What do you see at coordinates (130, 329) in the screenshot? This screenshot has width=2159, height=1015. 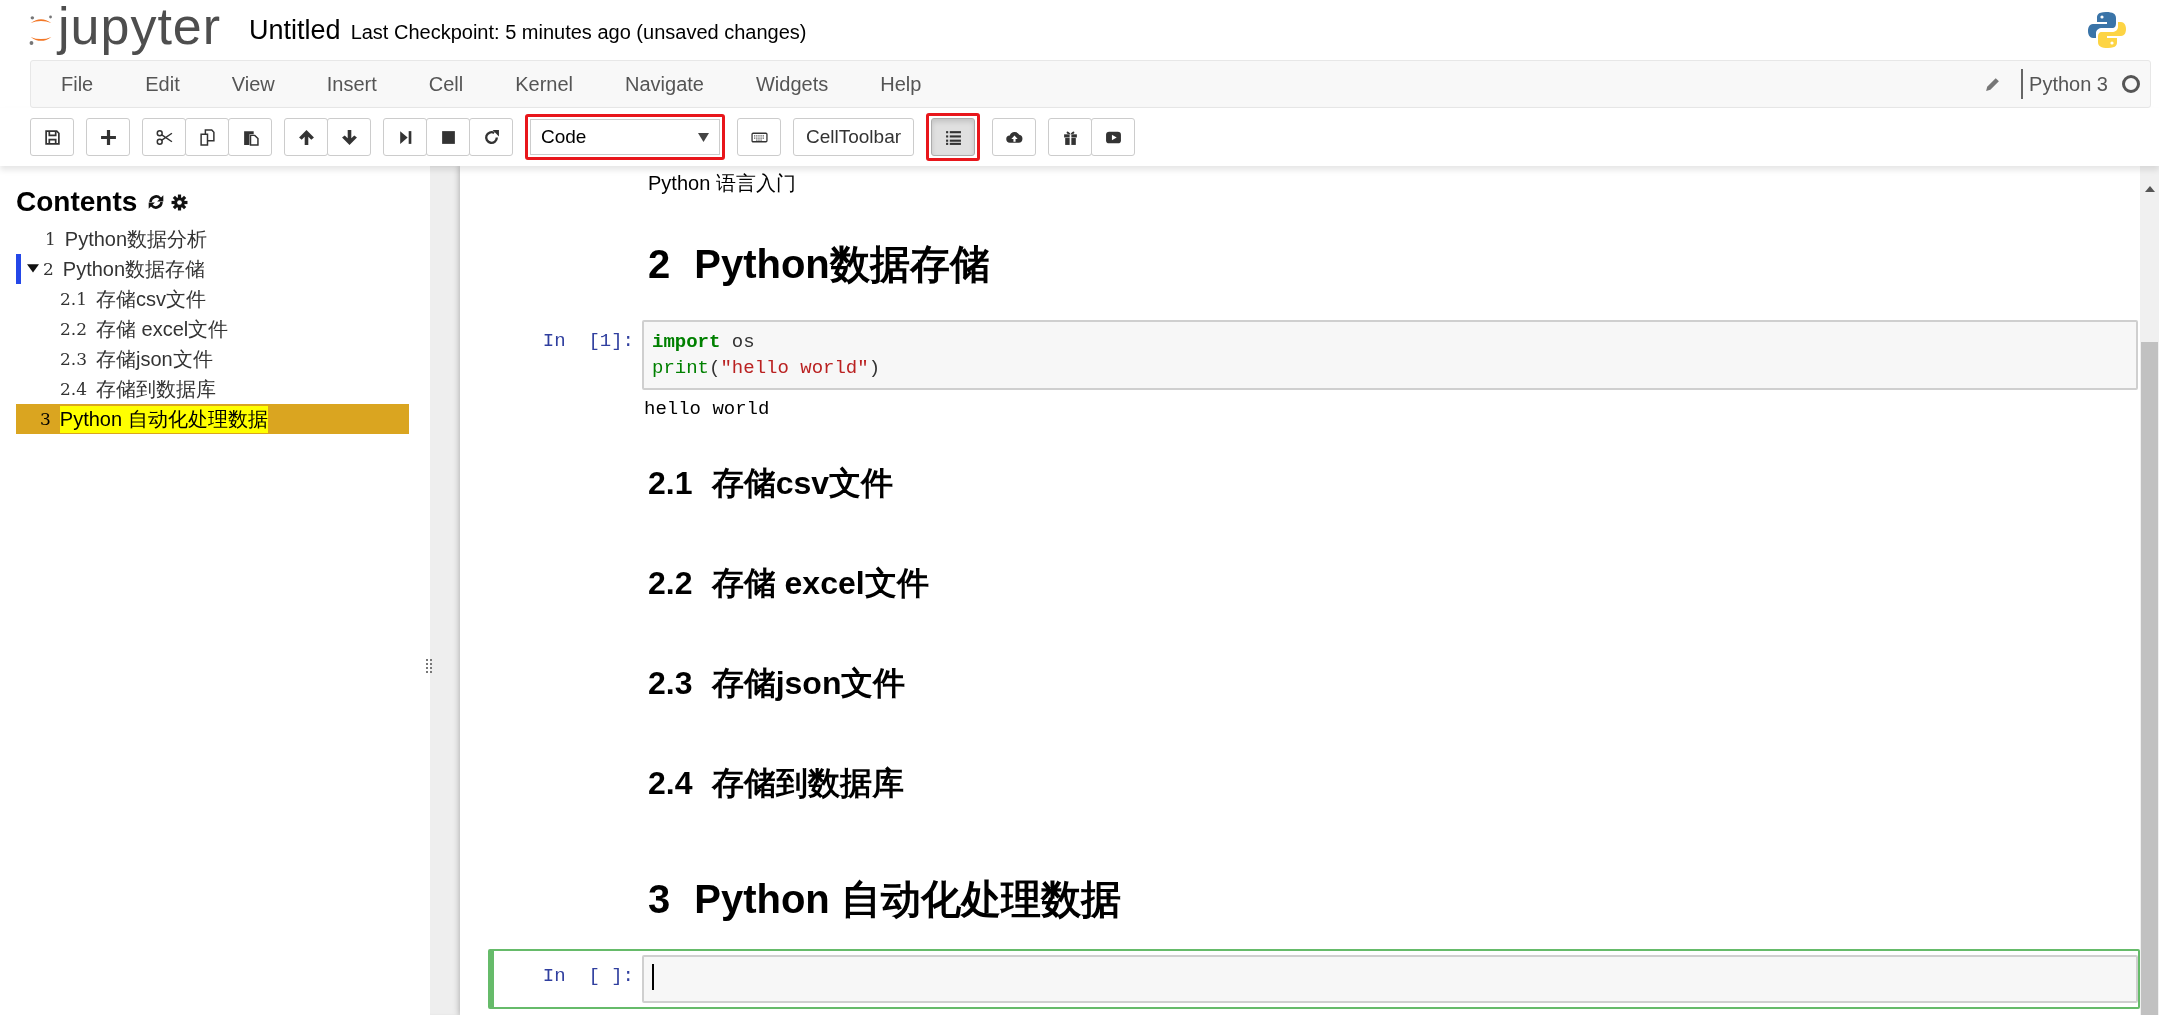 I see `toc-item: 2.2 存储 excel文件` at bounding box center [130, 329].